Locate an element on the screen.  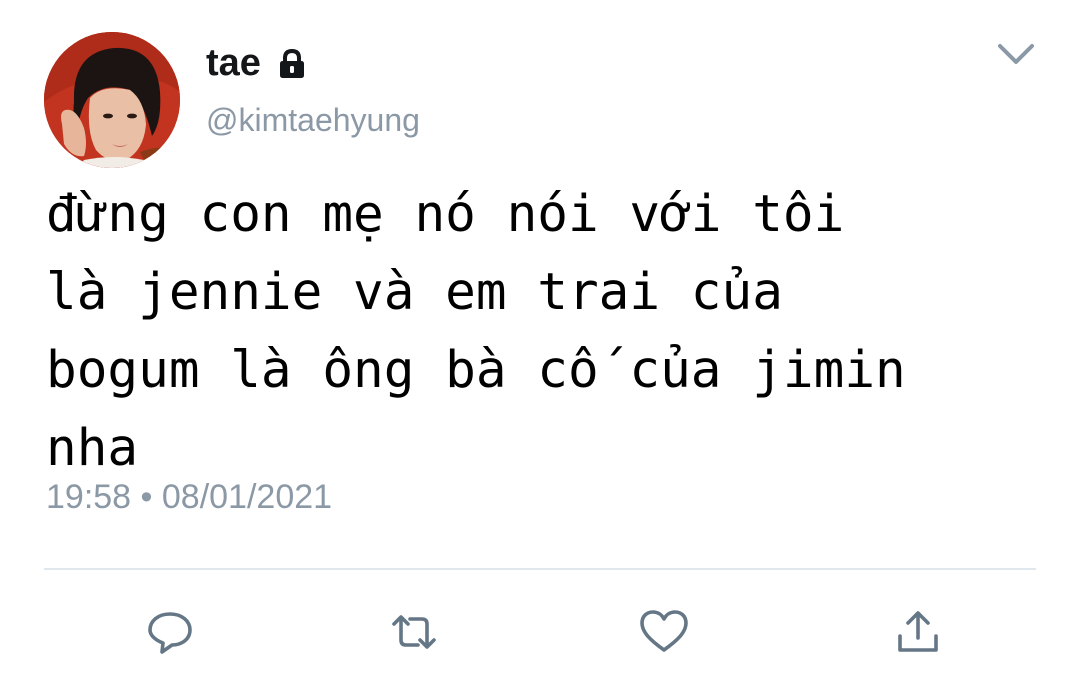
retweet-button is located at coordinates (414, 632).